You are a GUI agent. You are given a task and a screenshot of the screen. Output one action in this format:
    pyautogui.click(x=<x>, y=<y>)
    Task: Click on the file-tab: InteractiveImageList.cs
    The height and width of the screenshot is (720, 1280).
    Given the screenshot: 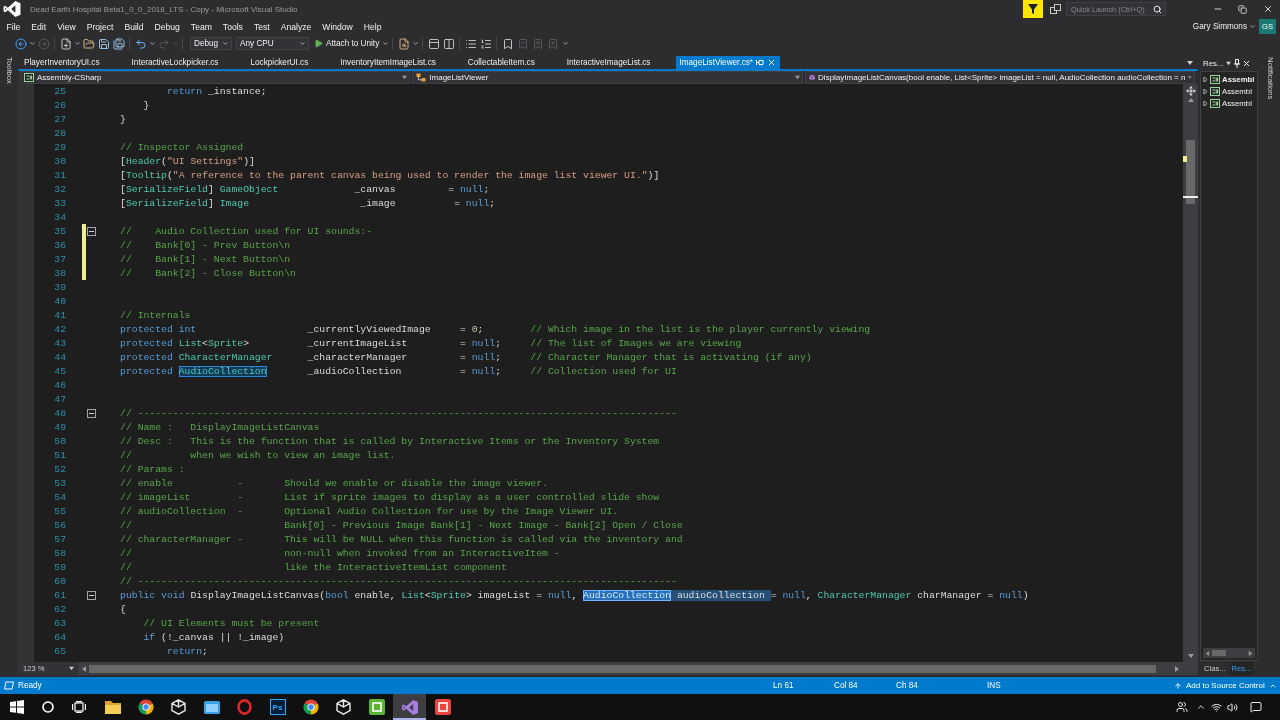 What is the action you would take?
    pyautogui.click(x=618, y=62)
    